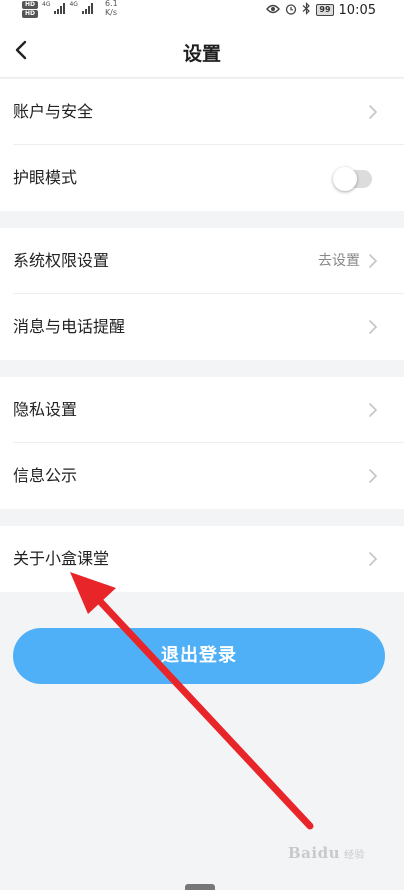 The image size is (404, 890). Describe the element at coordinates (354, 855) in the screenshot. I see `watermark-subtext: 经验` at that location.